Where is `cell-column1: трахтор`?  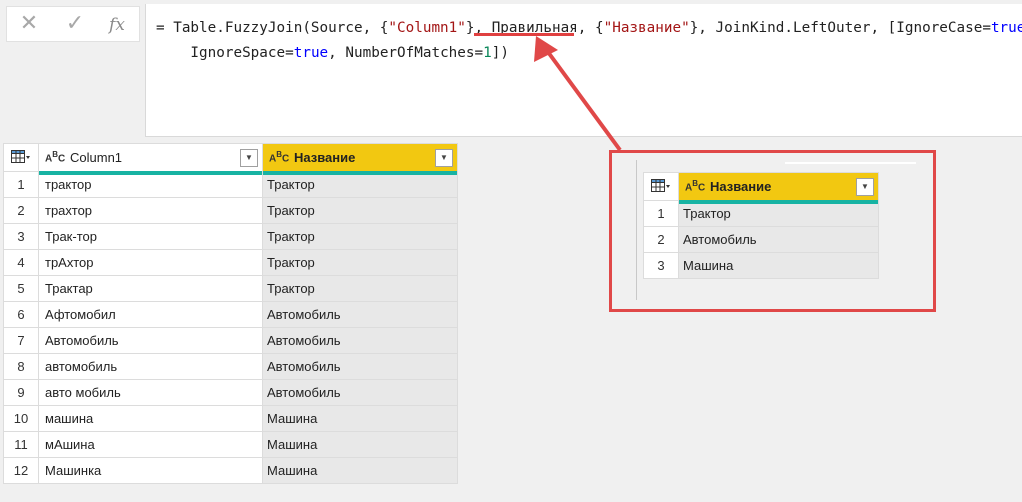
cell-column1: трахтор is located at coordinates (150, 210).